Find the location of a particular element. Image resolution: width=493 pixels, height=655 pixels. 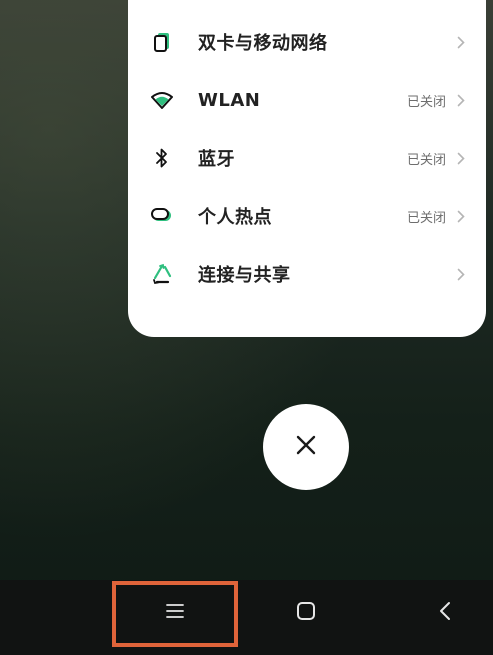

menu-icon is located at coordinates (175, 613).